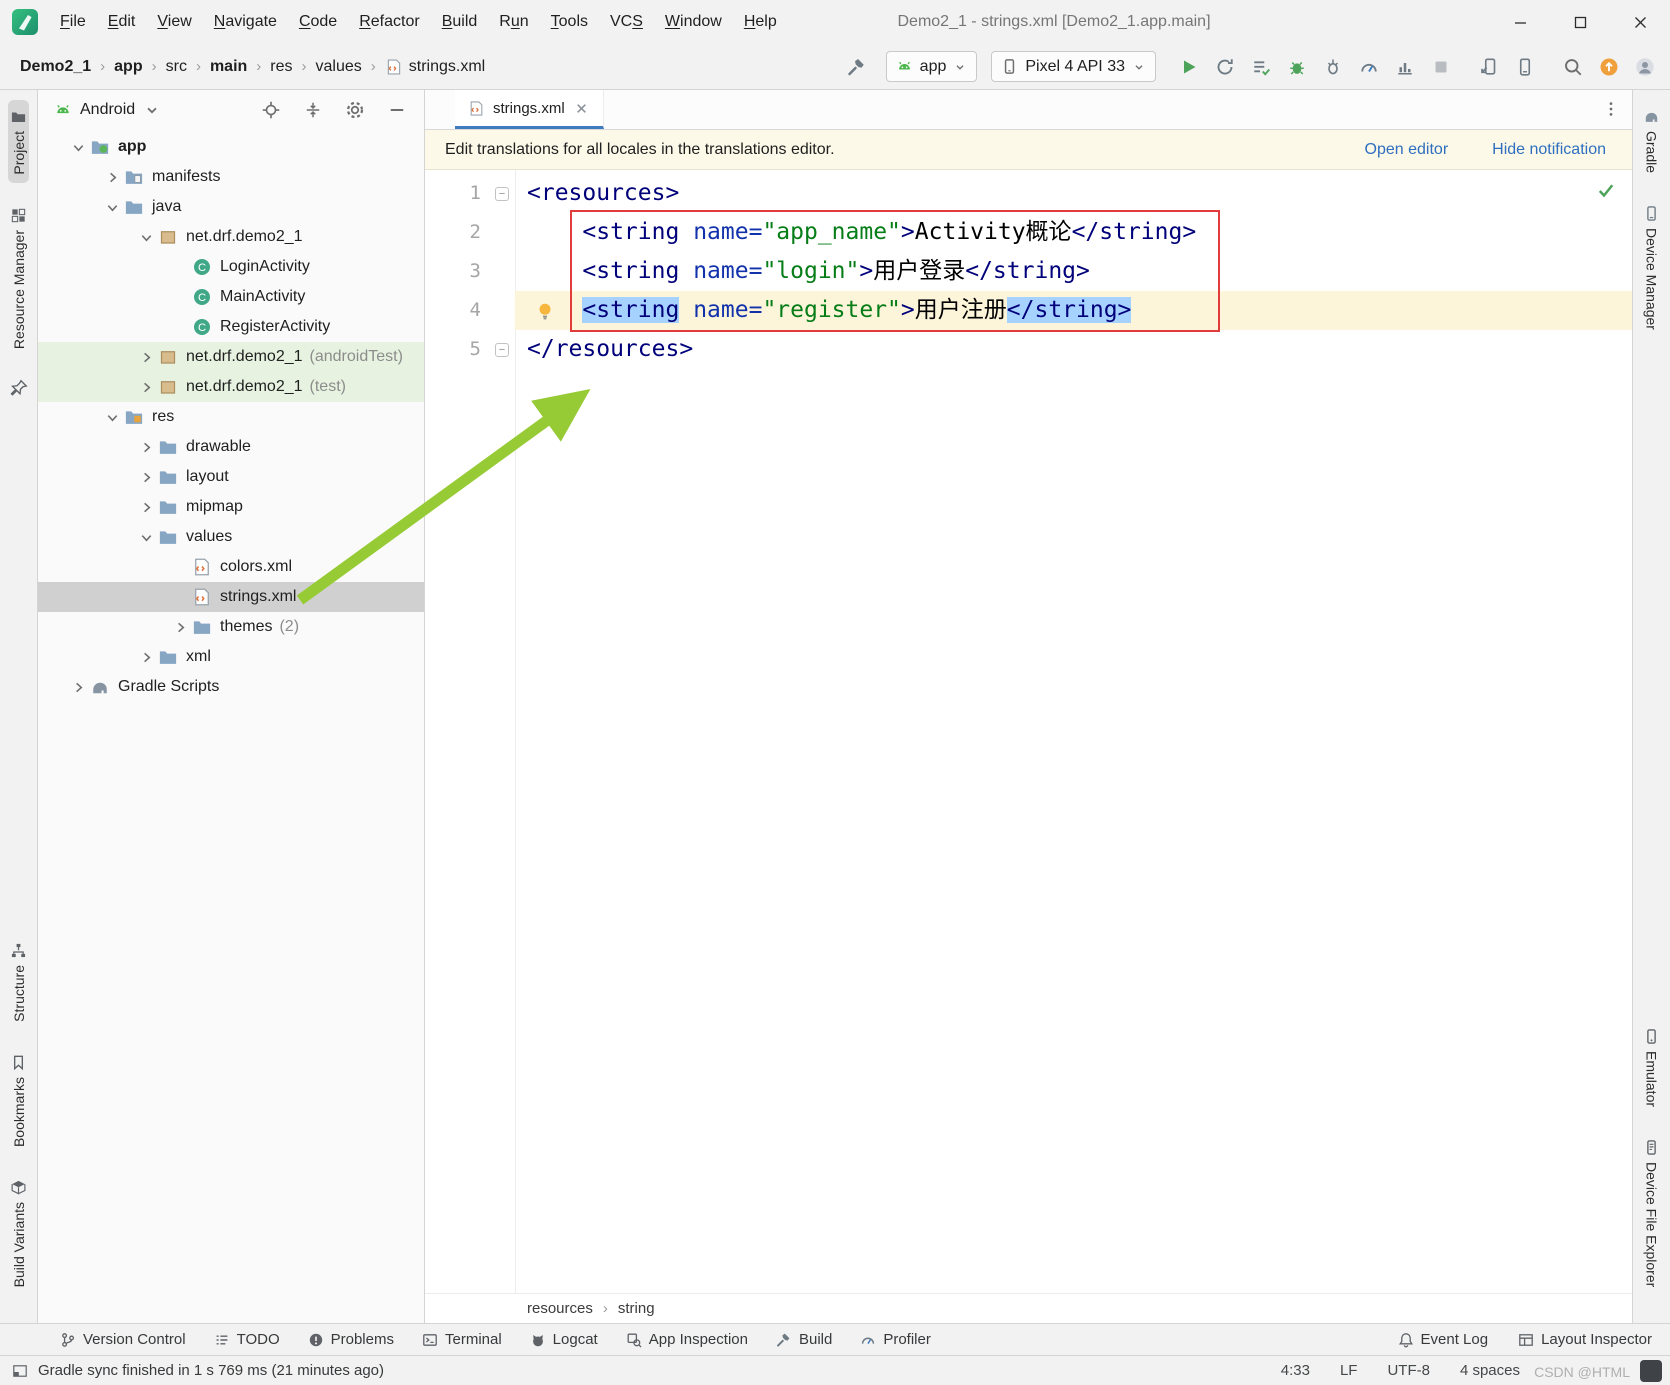 This screenshot has height=1385, width=1670. I want to click on settings-button, so click(355, 110).